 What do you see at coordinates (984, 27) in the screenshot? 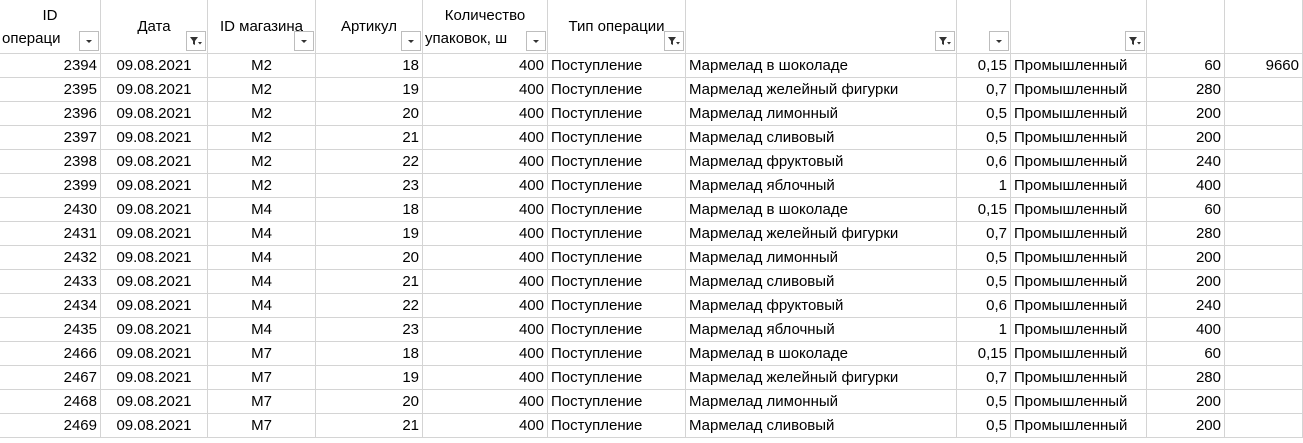
I see `header-cell-weight` at bounding box center [984, 27].